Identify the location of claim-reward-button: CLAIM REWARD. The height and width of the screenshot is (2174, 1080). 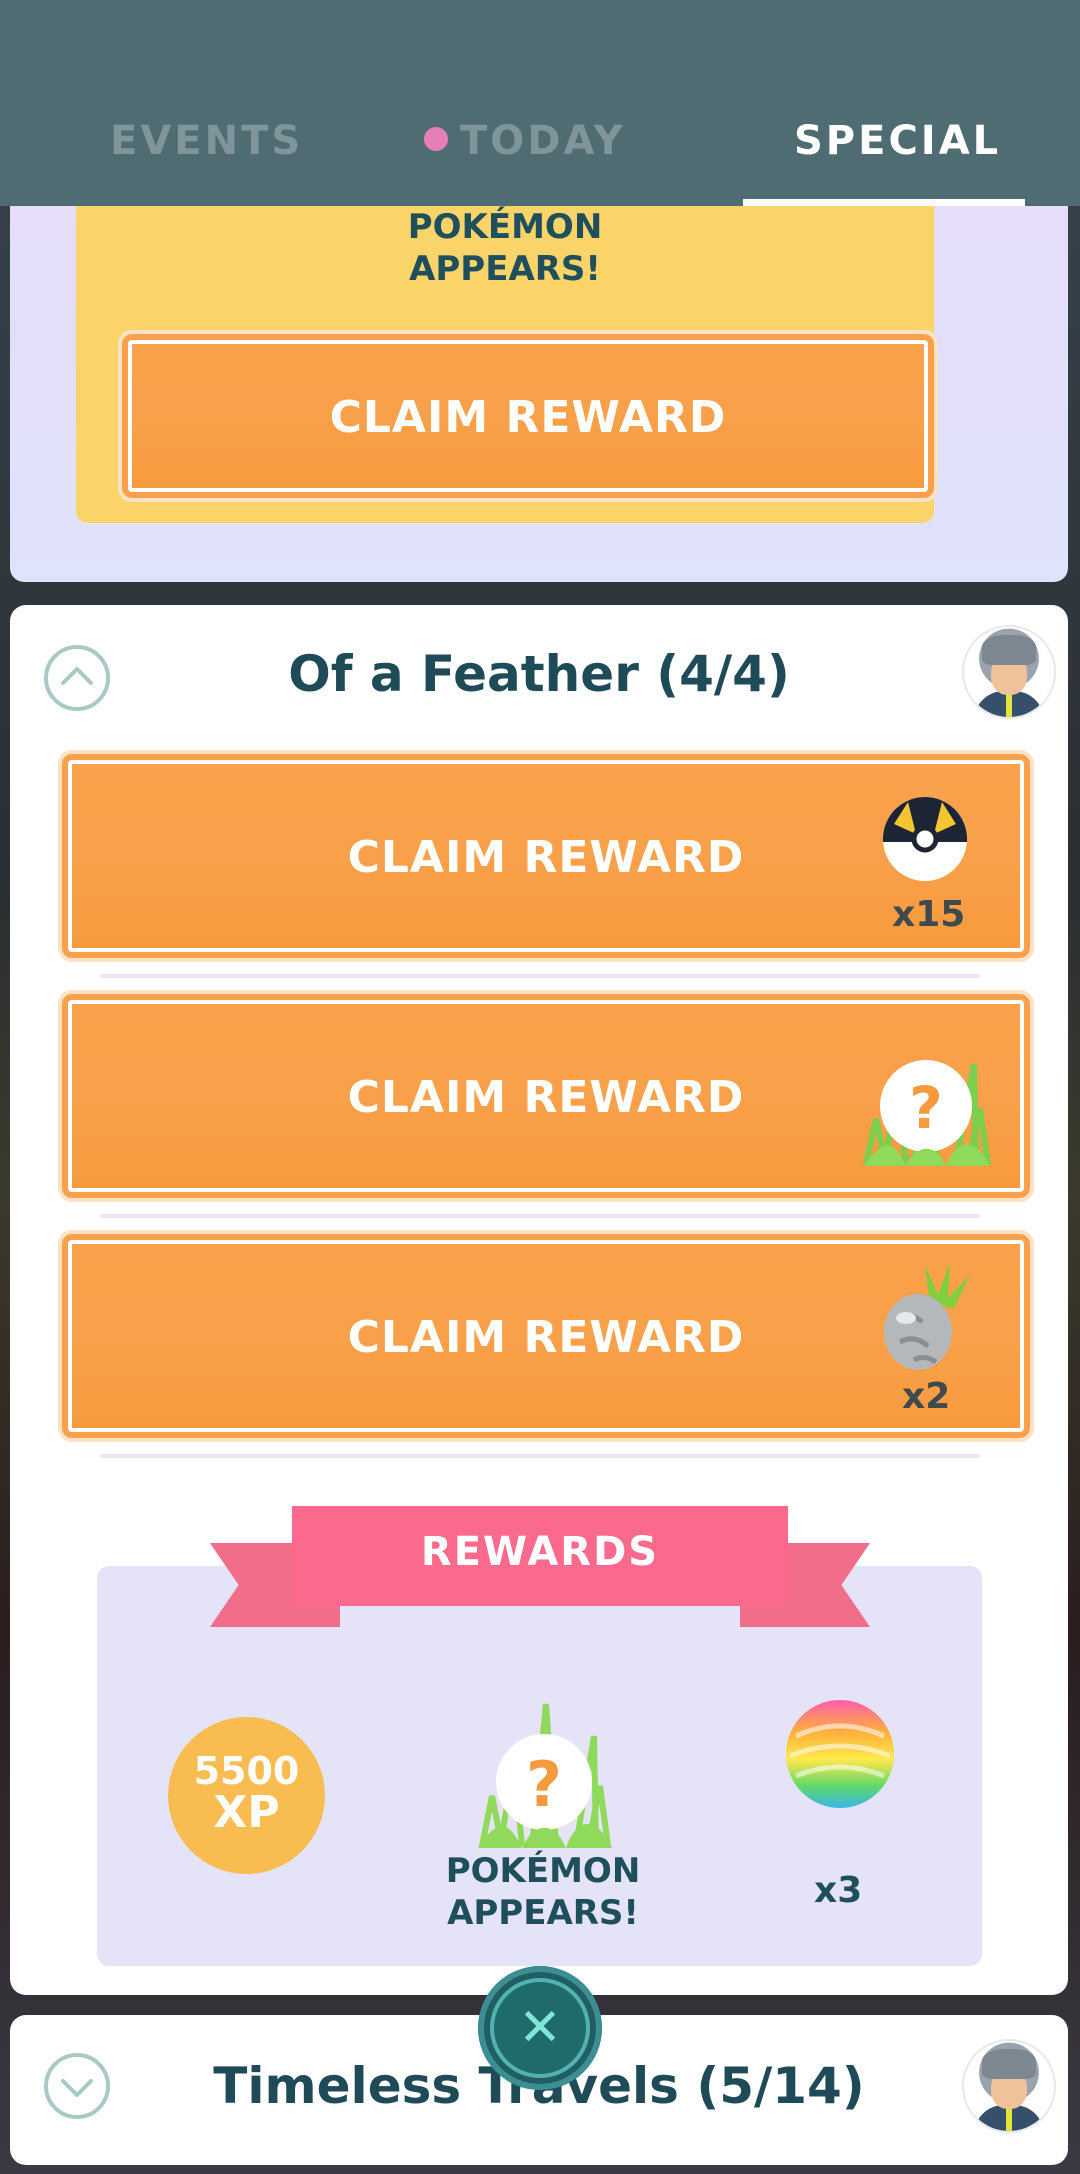
(528, 416).